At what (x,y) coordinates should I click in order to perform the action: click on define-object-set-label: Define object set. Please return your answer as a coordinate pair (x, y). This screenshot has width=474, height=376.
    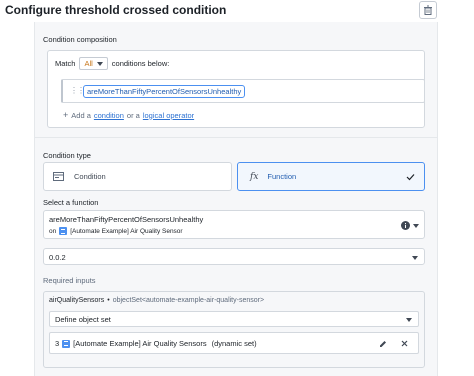
    Looking at the image, I should click on (83, 319).